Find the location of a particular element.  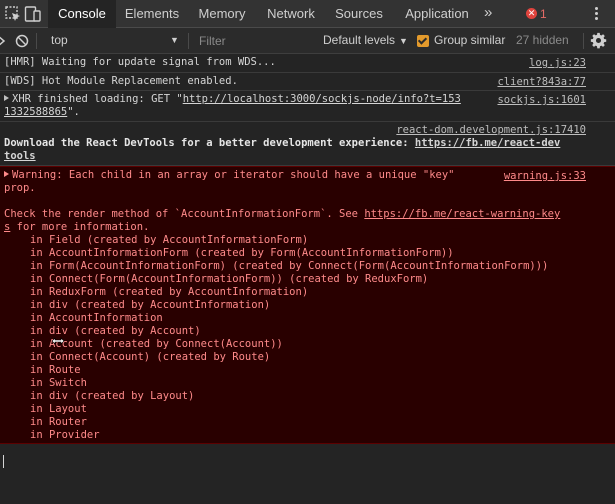

stack-line: in AccountInformation is located at coordinates (96, 318).